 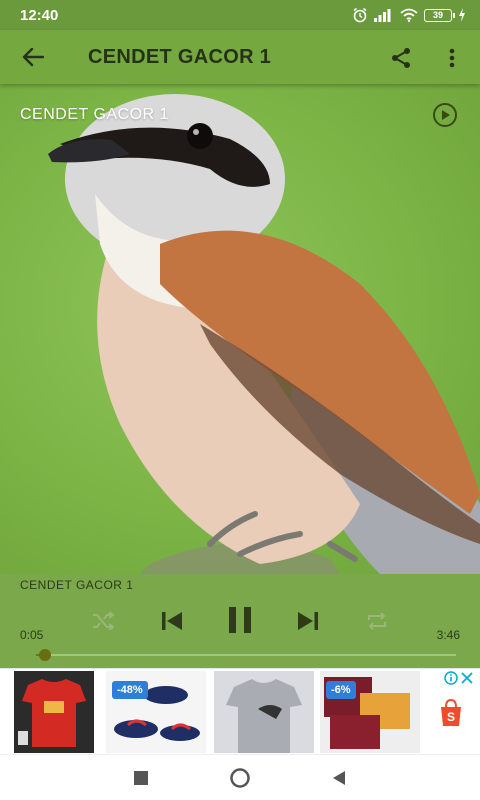 I want to click on skip-previous-icon, so click(x=172, y=621).